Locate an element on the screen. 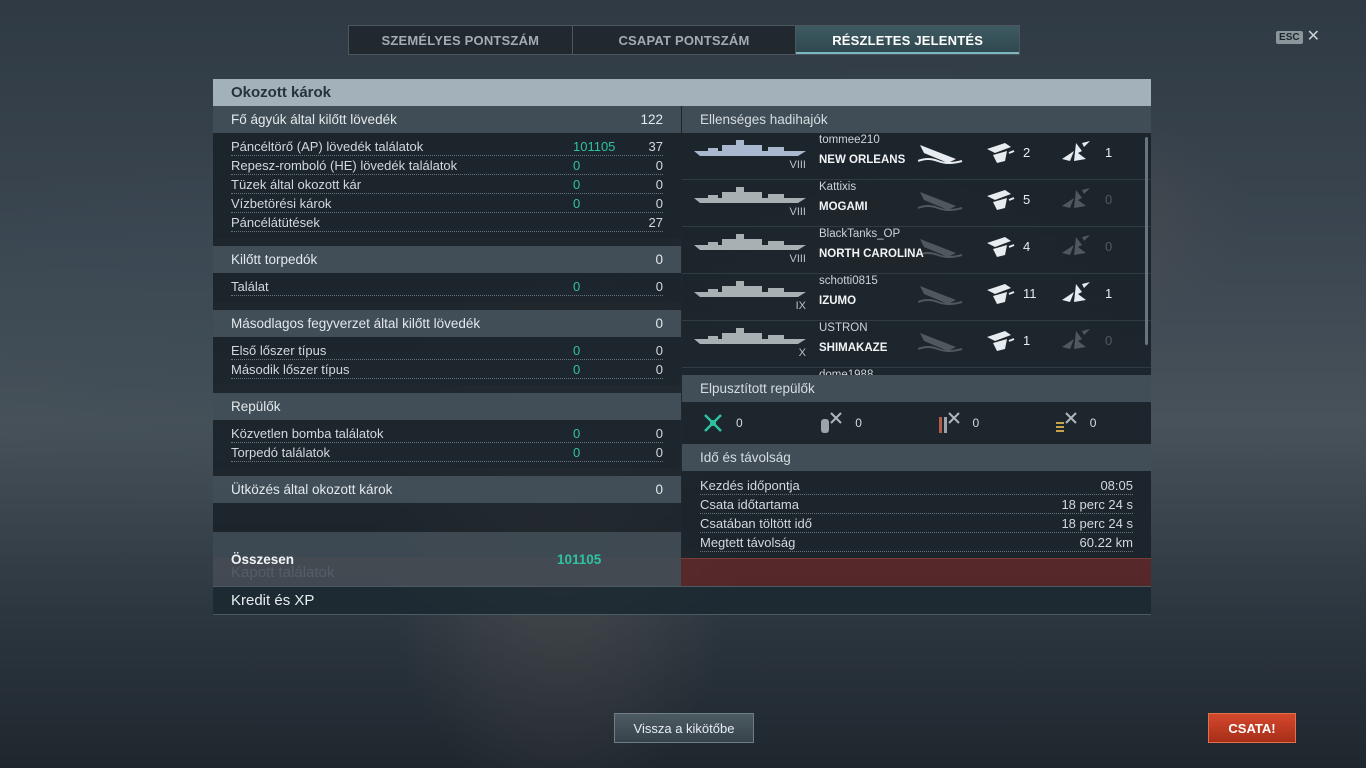 Image resolution: width=1366 pixels, height=768 pixels. bomber-icon is located at coordinates (831, 422).